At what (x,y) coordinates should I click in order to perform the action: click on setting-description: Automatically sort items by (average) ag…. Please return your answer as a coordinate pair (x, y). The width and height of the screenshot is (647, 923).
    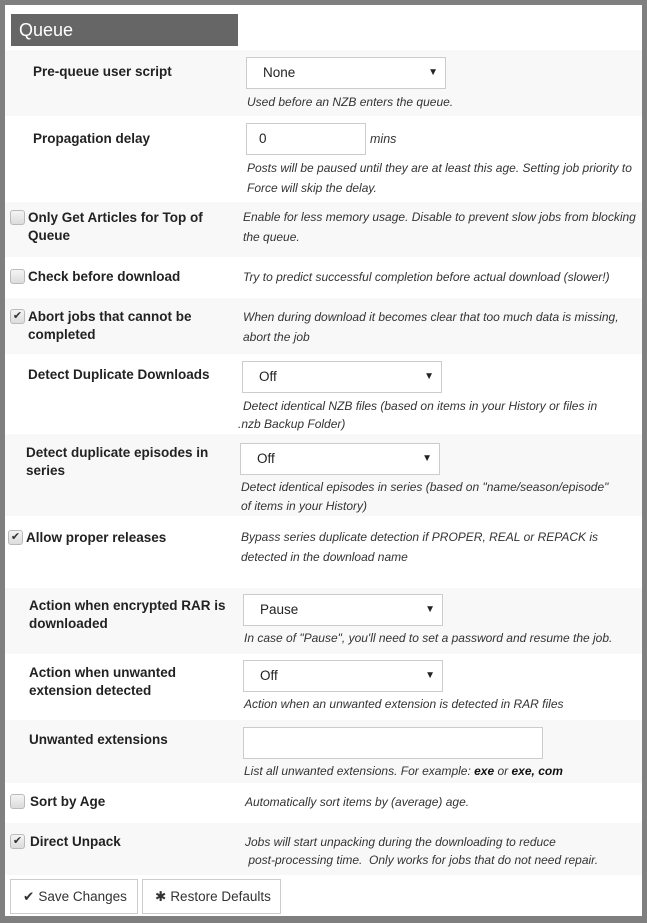
    Looking at the image, I should click on (357, 802).